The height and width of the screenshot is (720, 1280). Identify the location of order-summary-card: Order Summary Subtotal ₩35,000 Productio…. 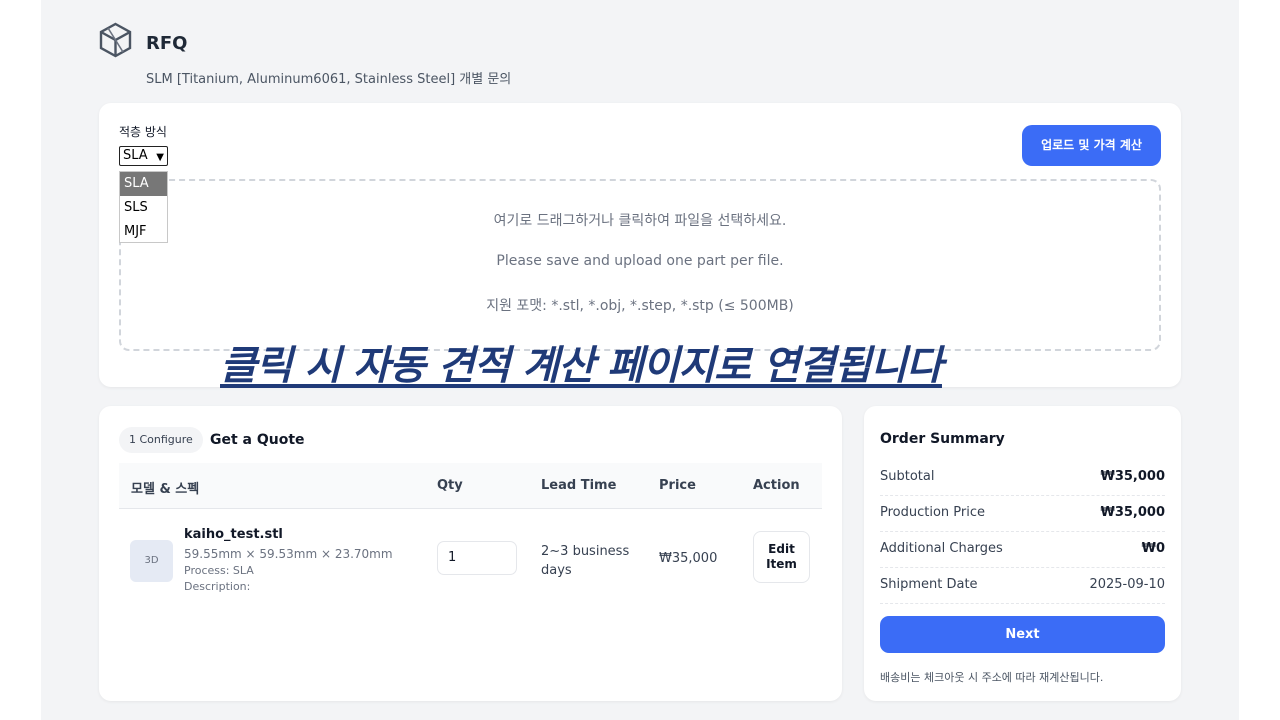
(1022, 553).